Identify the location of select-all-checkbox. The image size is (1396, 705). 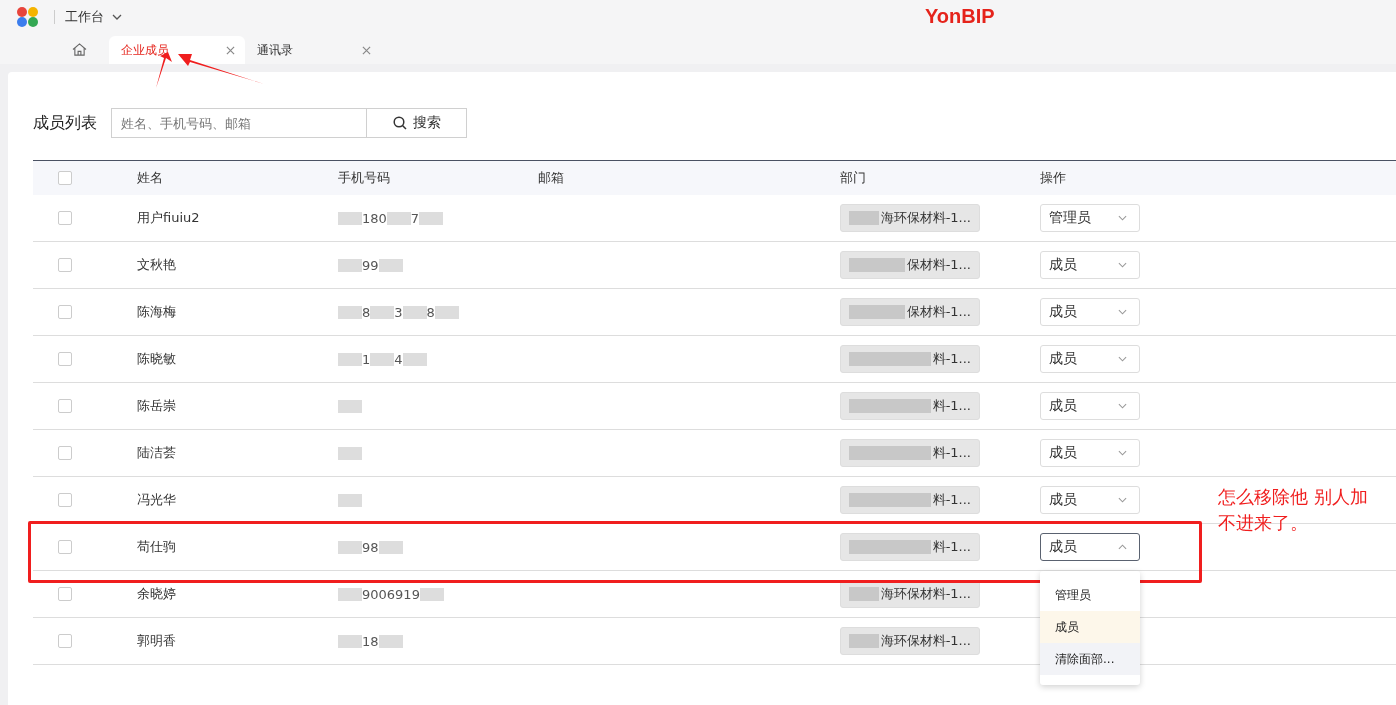
(65, 178).